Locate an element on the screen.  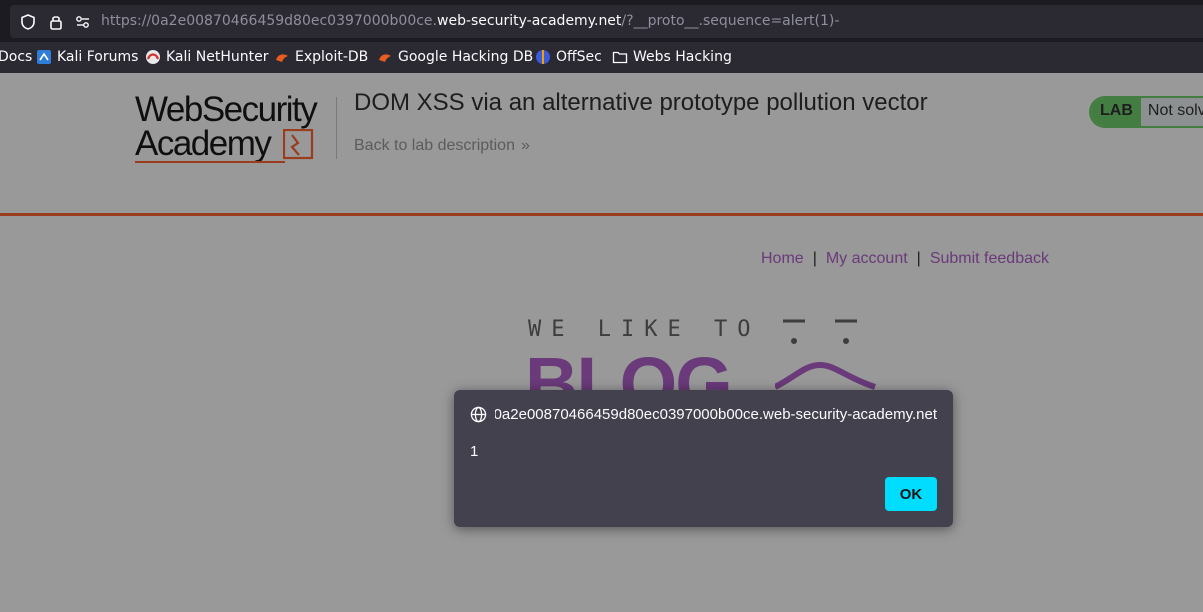
bookmark-label: Webs Hacking is located at coordinates (682, 57).